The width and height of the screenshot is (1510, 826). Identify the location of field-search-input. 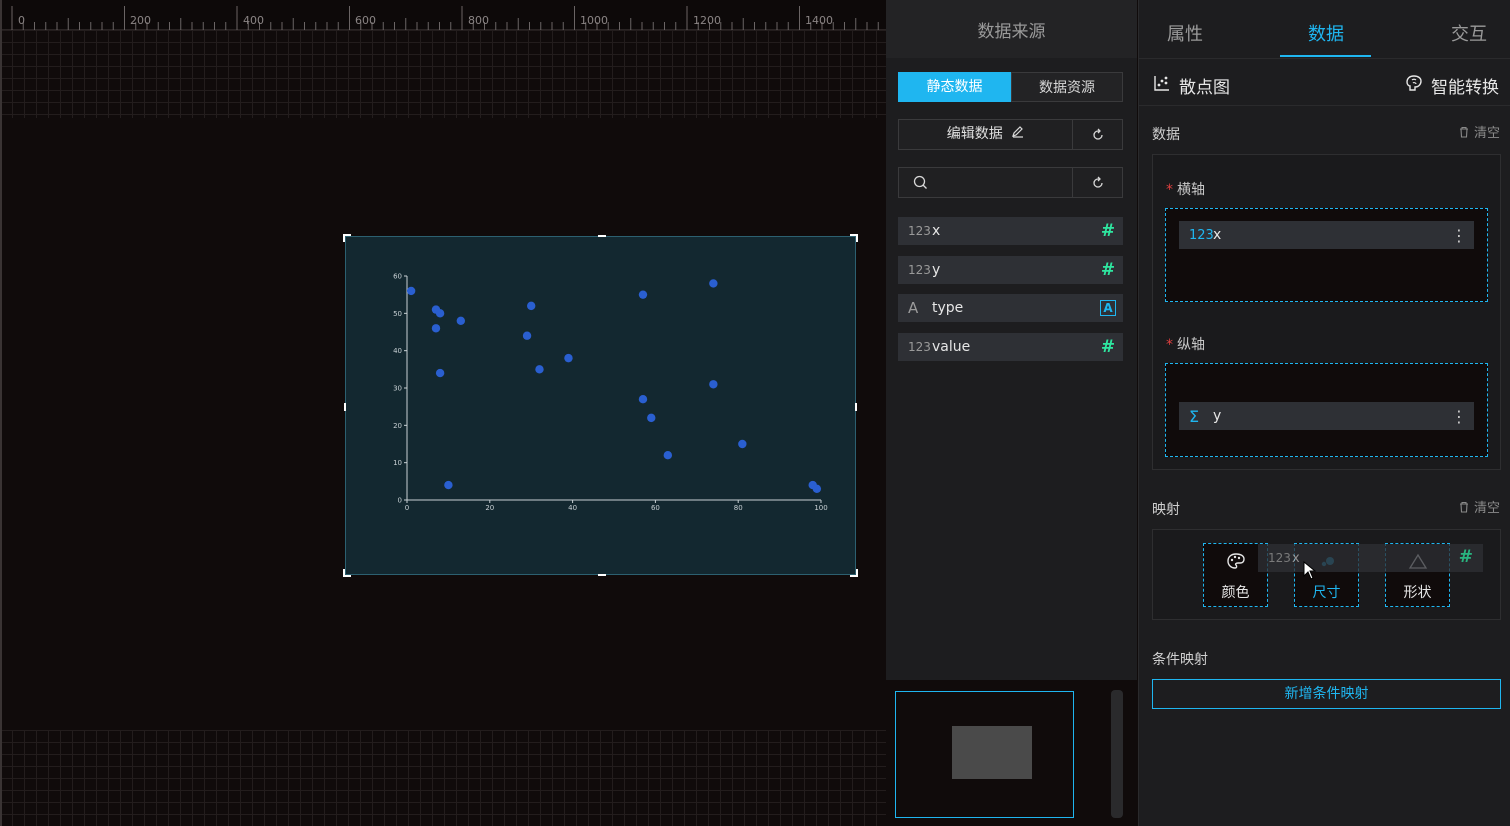
(986, 182).